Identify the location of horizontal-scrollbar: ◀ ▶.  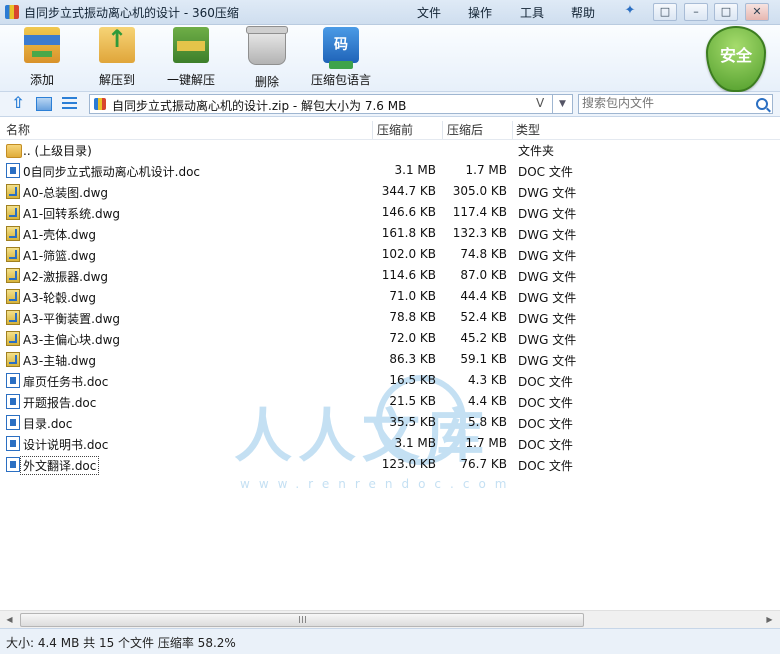
(390, 619).